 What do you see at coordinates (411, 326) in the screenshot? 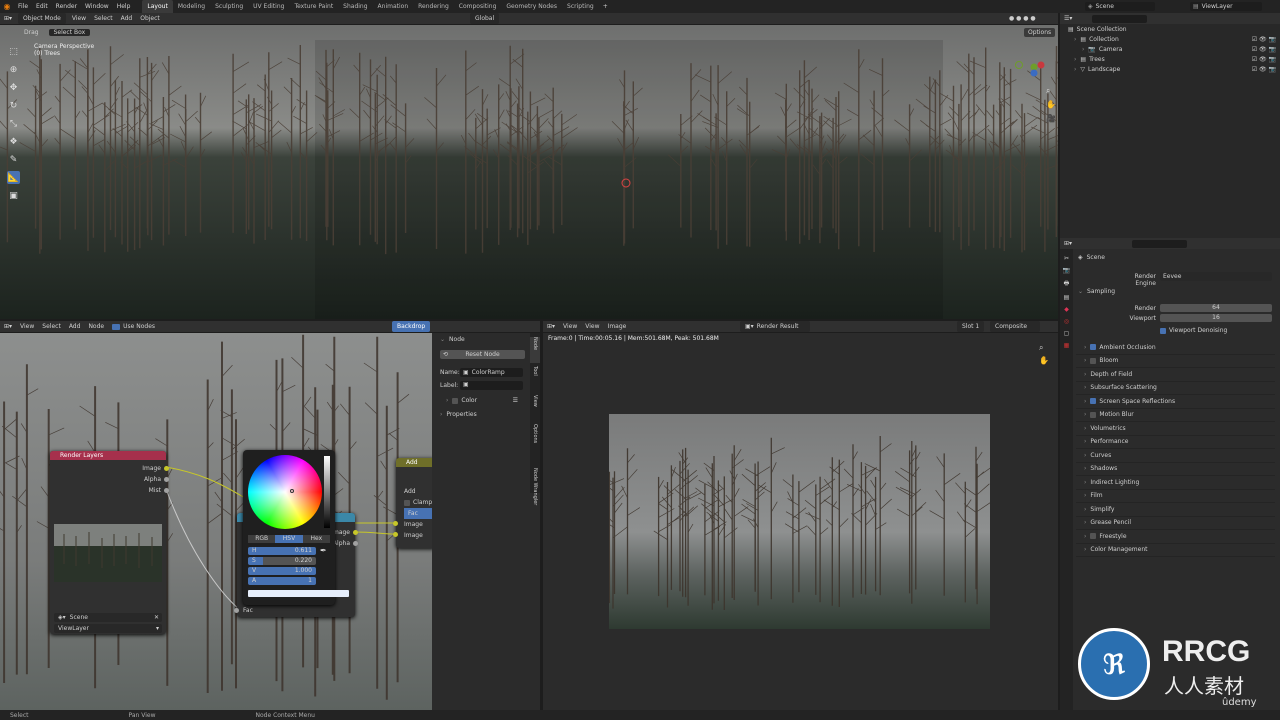
I see `backdrop-toggle: Backdrop` at bounding box center [411, 326].